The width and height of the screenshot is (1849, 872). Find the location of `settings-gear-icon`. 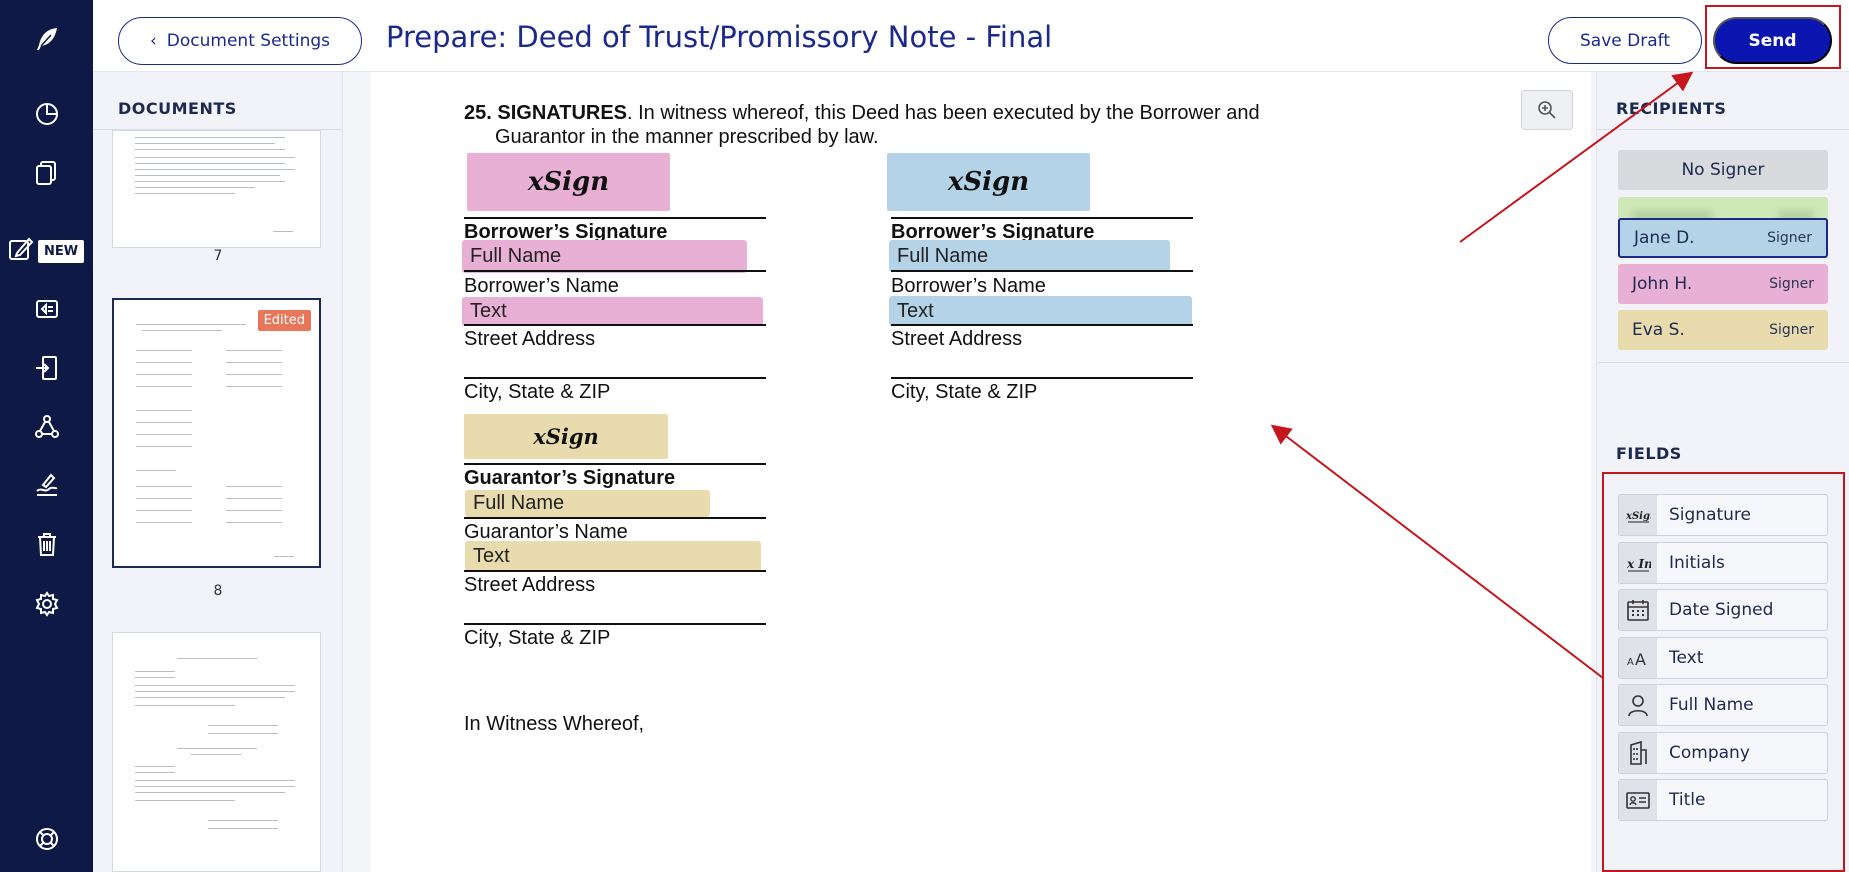

settings-gear-icon is located at coordinates (47, 604).